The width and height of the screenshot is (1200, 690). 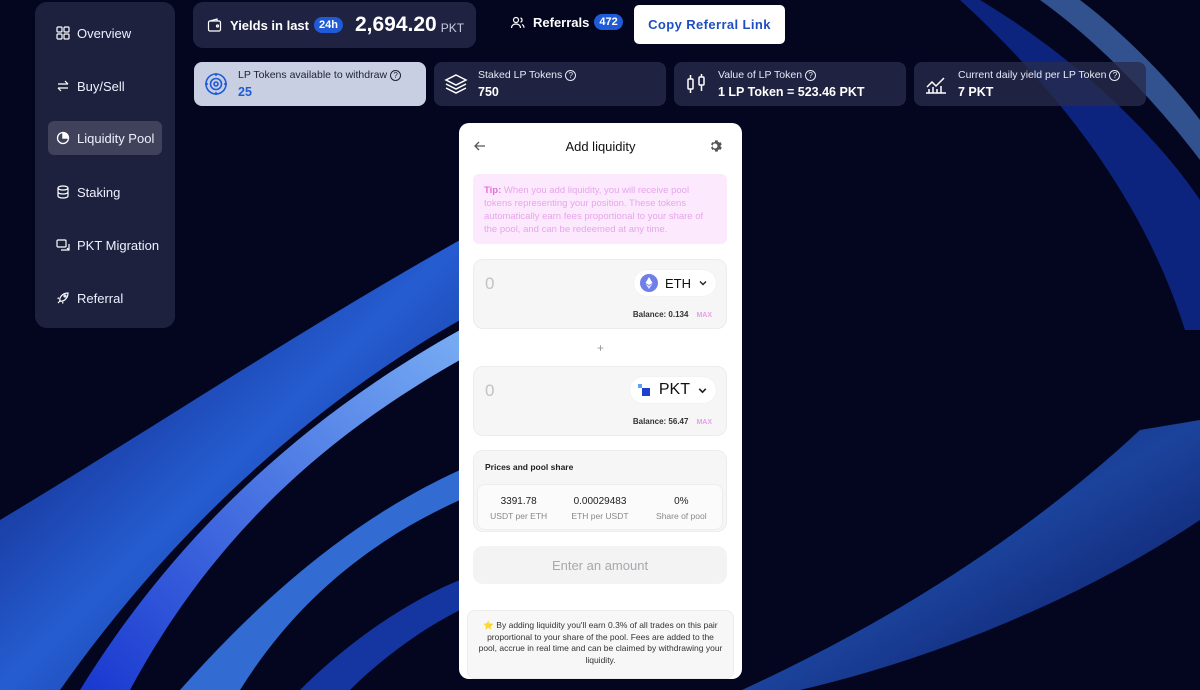 I want to click on price-value: 3391.78, so click(x=518, y=501).